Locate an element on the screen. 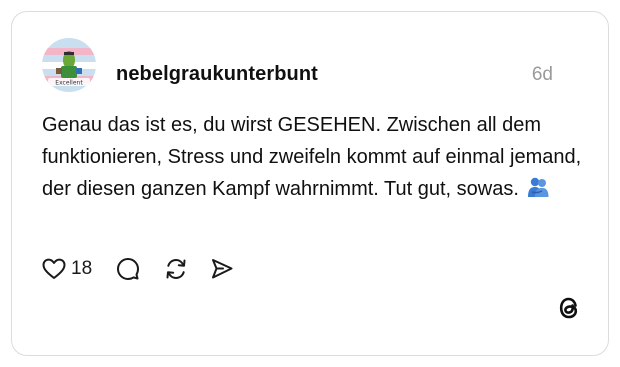 The width and height of the screenshot is (620, 367). repost-arrows-icon is located at coordinates (176, 269).